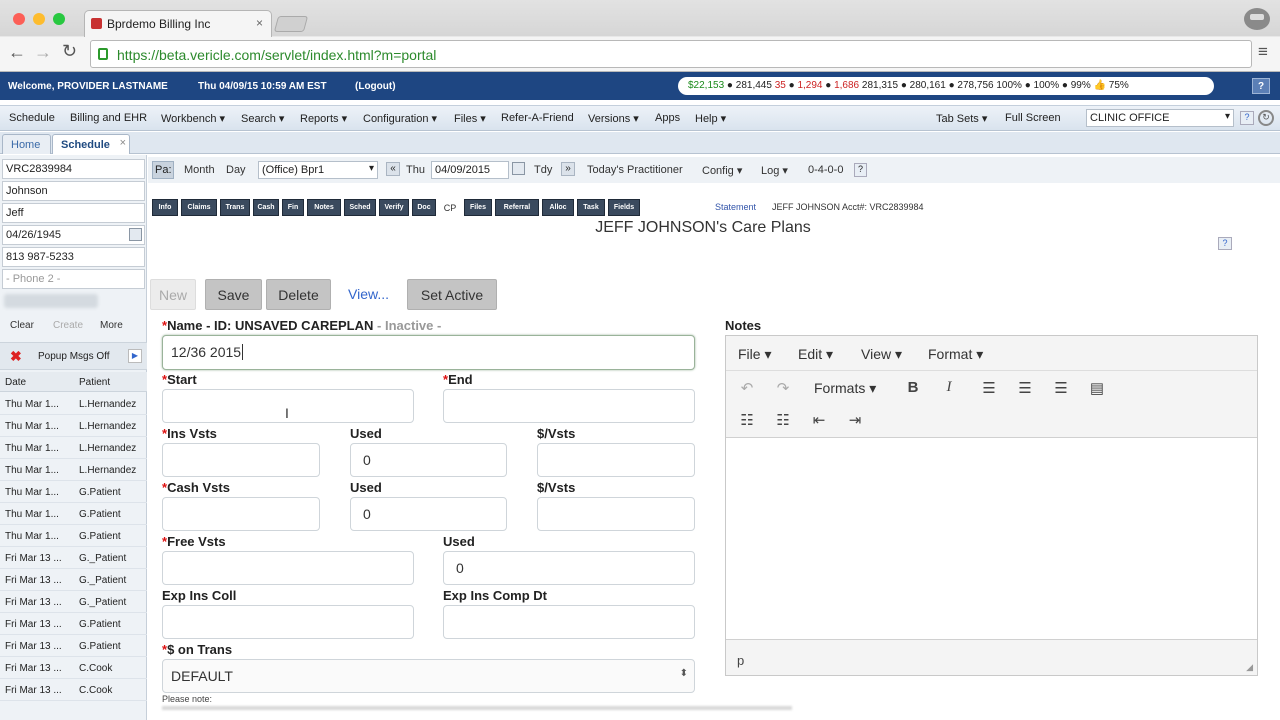 This screenshot has height=720, width=1280. What do you see at coordinates (73, 257) in the screenshot?
I see `phone-field: 813 987-5233` at bounding box center [73, 257].